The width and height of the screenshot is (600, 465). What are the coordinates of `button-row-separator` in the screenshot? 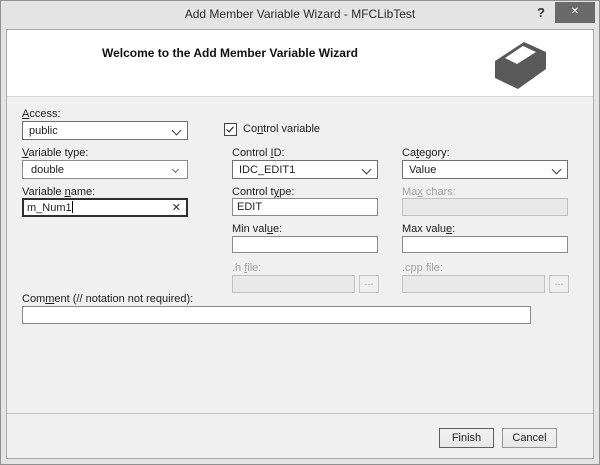 It's located at (300, 413).